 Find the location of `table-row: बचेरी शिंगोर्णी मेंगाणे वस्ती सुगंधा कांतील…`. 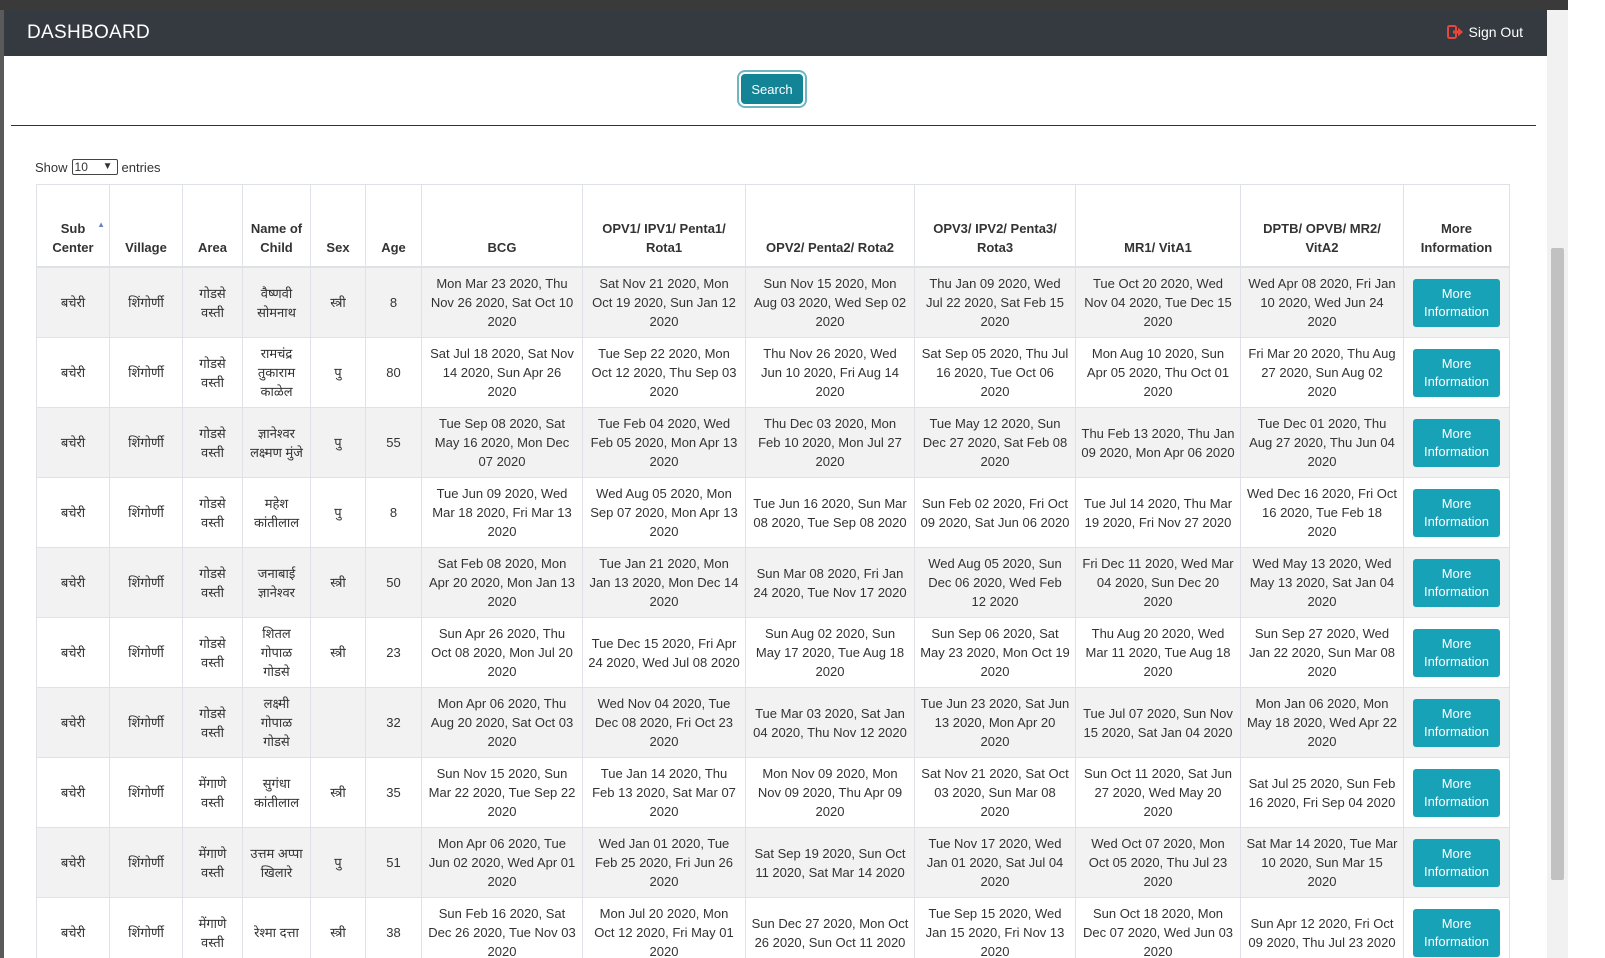

table-row: बचेरी शिंगोर्णी मेंगाणे वस्ती सुगंधा कांतील… is located at coordinates (773, 792).